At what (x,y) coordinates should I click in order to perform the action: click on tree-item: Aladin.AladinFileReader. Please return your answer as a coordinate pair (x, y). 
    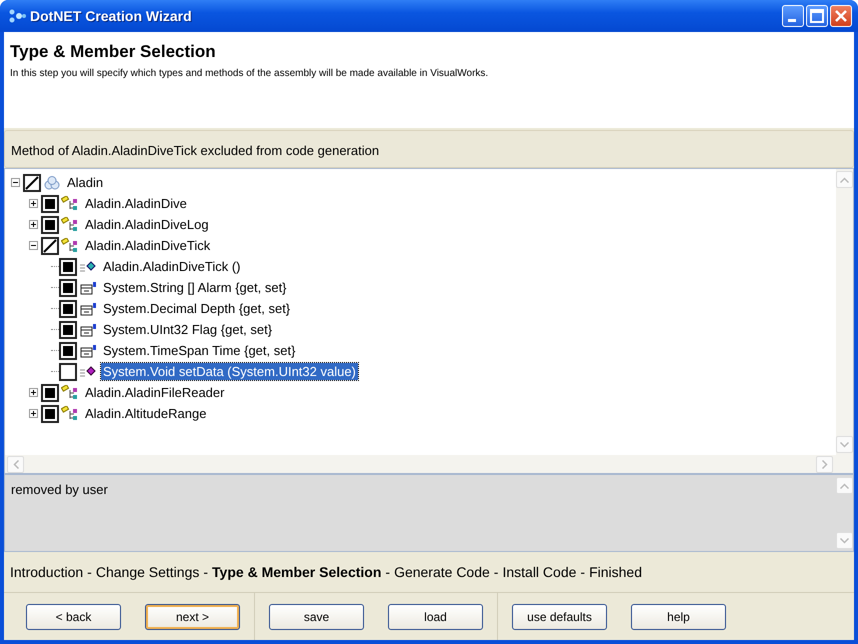
    Looking at the image, I should click on (154, 392).